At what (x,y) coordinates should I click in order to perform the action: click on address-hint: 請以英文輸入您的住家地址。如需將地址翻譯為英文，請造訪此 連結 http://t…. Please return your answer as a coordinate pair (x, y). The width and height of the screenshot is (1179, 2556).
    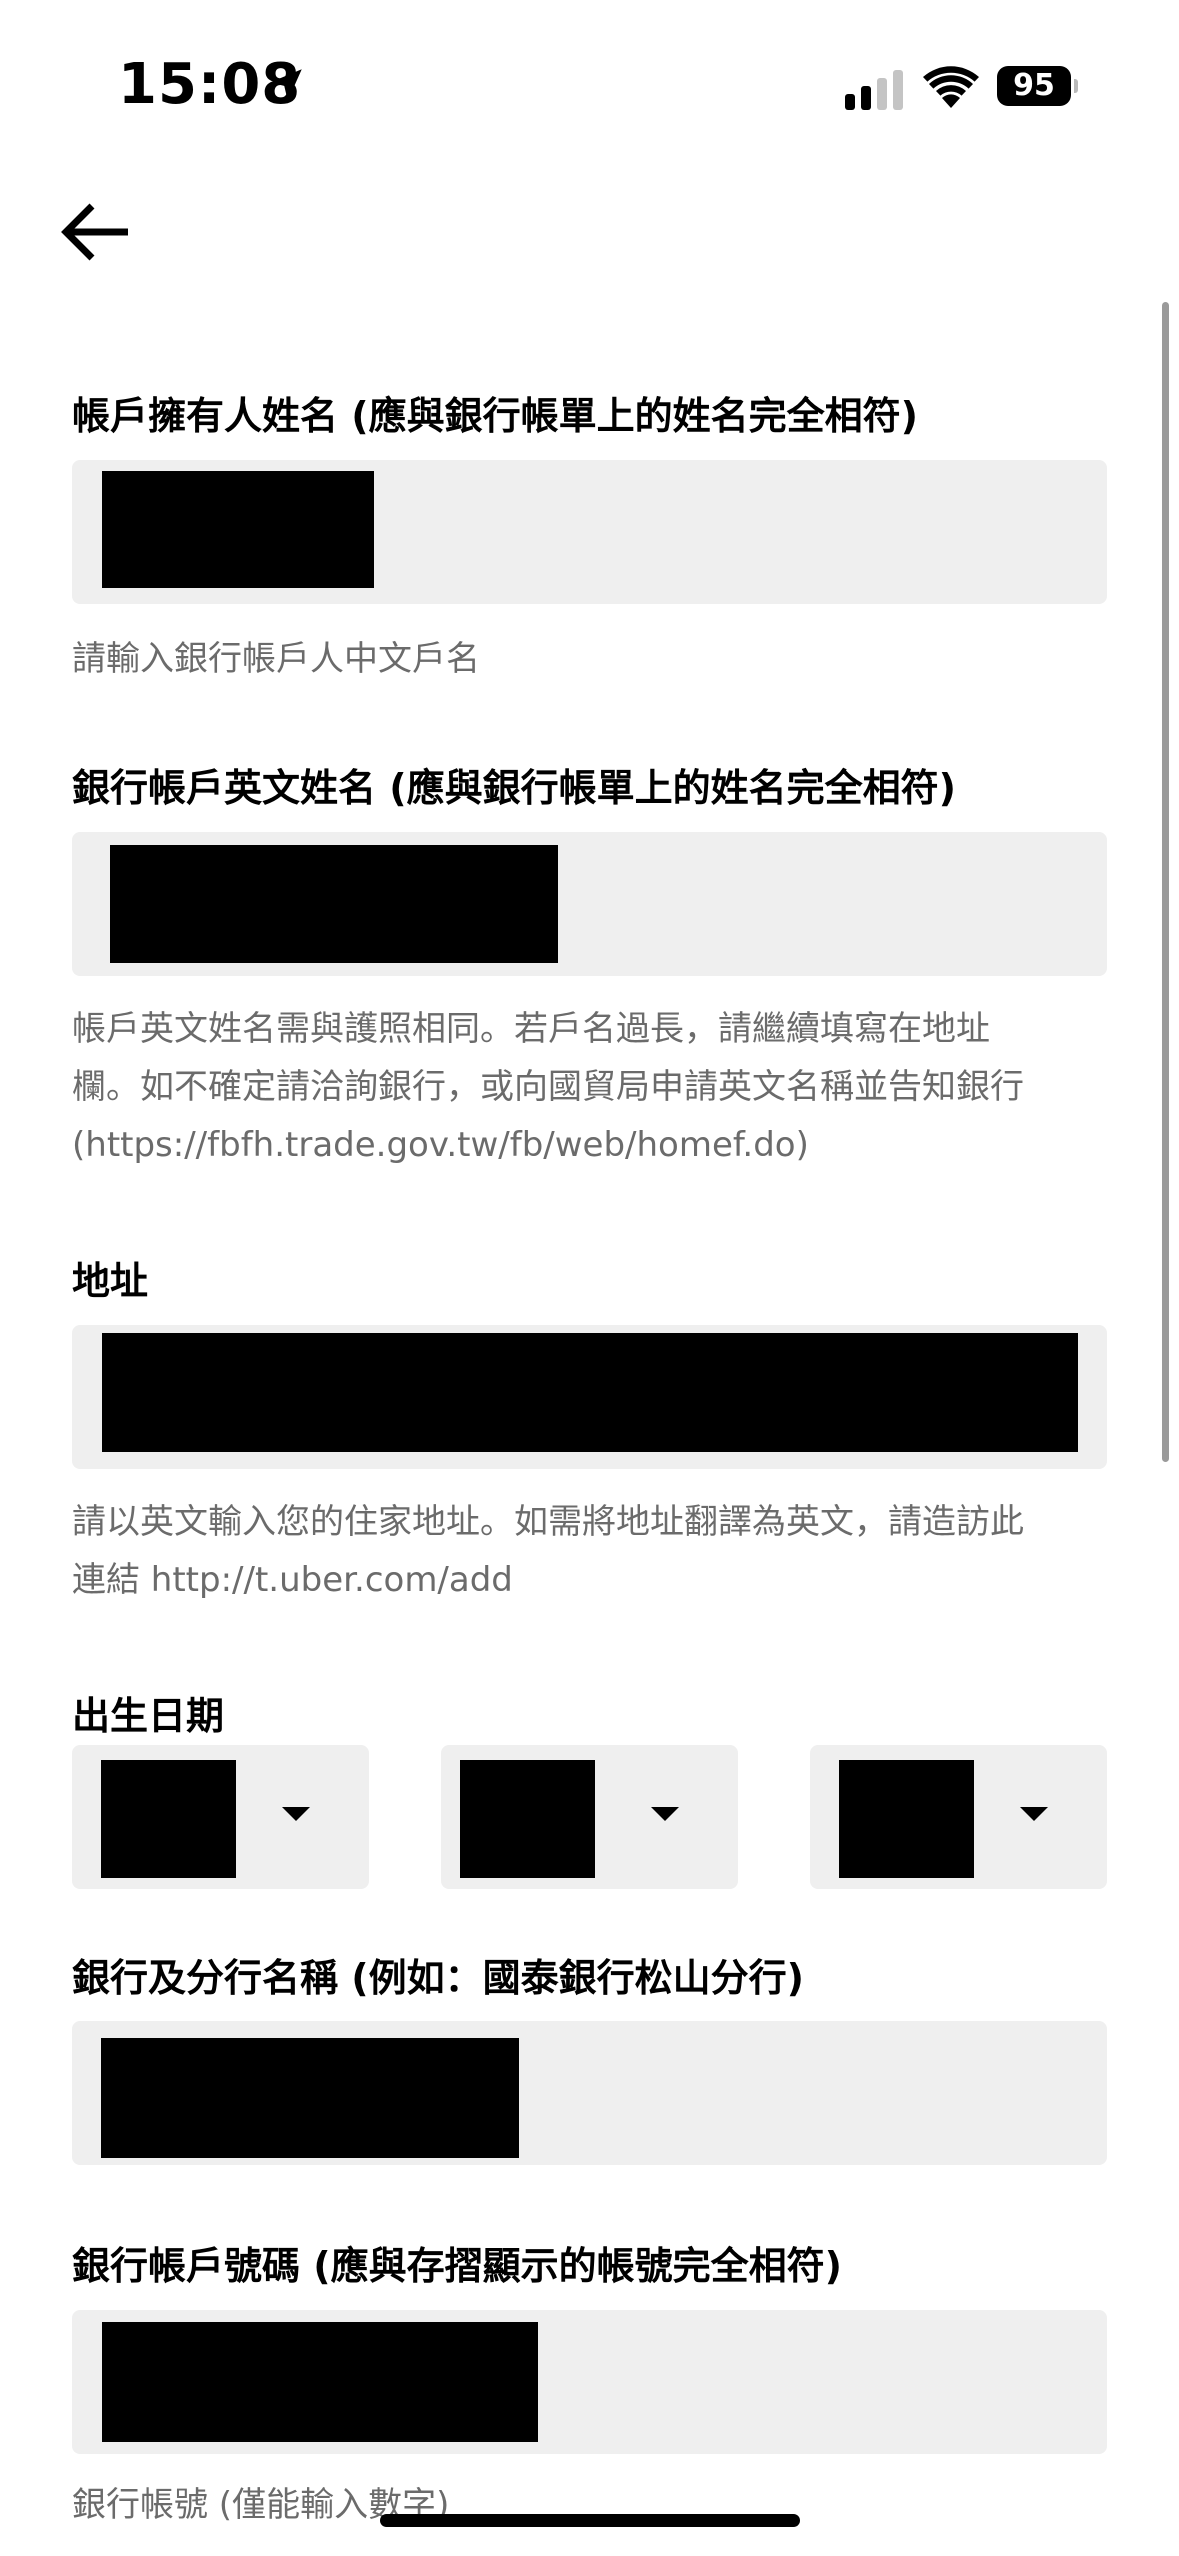
    Looking at the image, I should click on (592, 1551).